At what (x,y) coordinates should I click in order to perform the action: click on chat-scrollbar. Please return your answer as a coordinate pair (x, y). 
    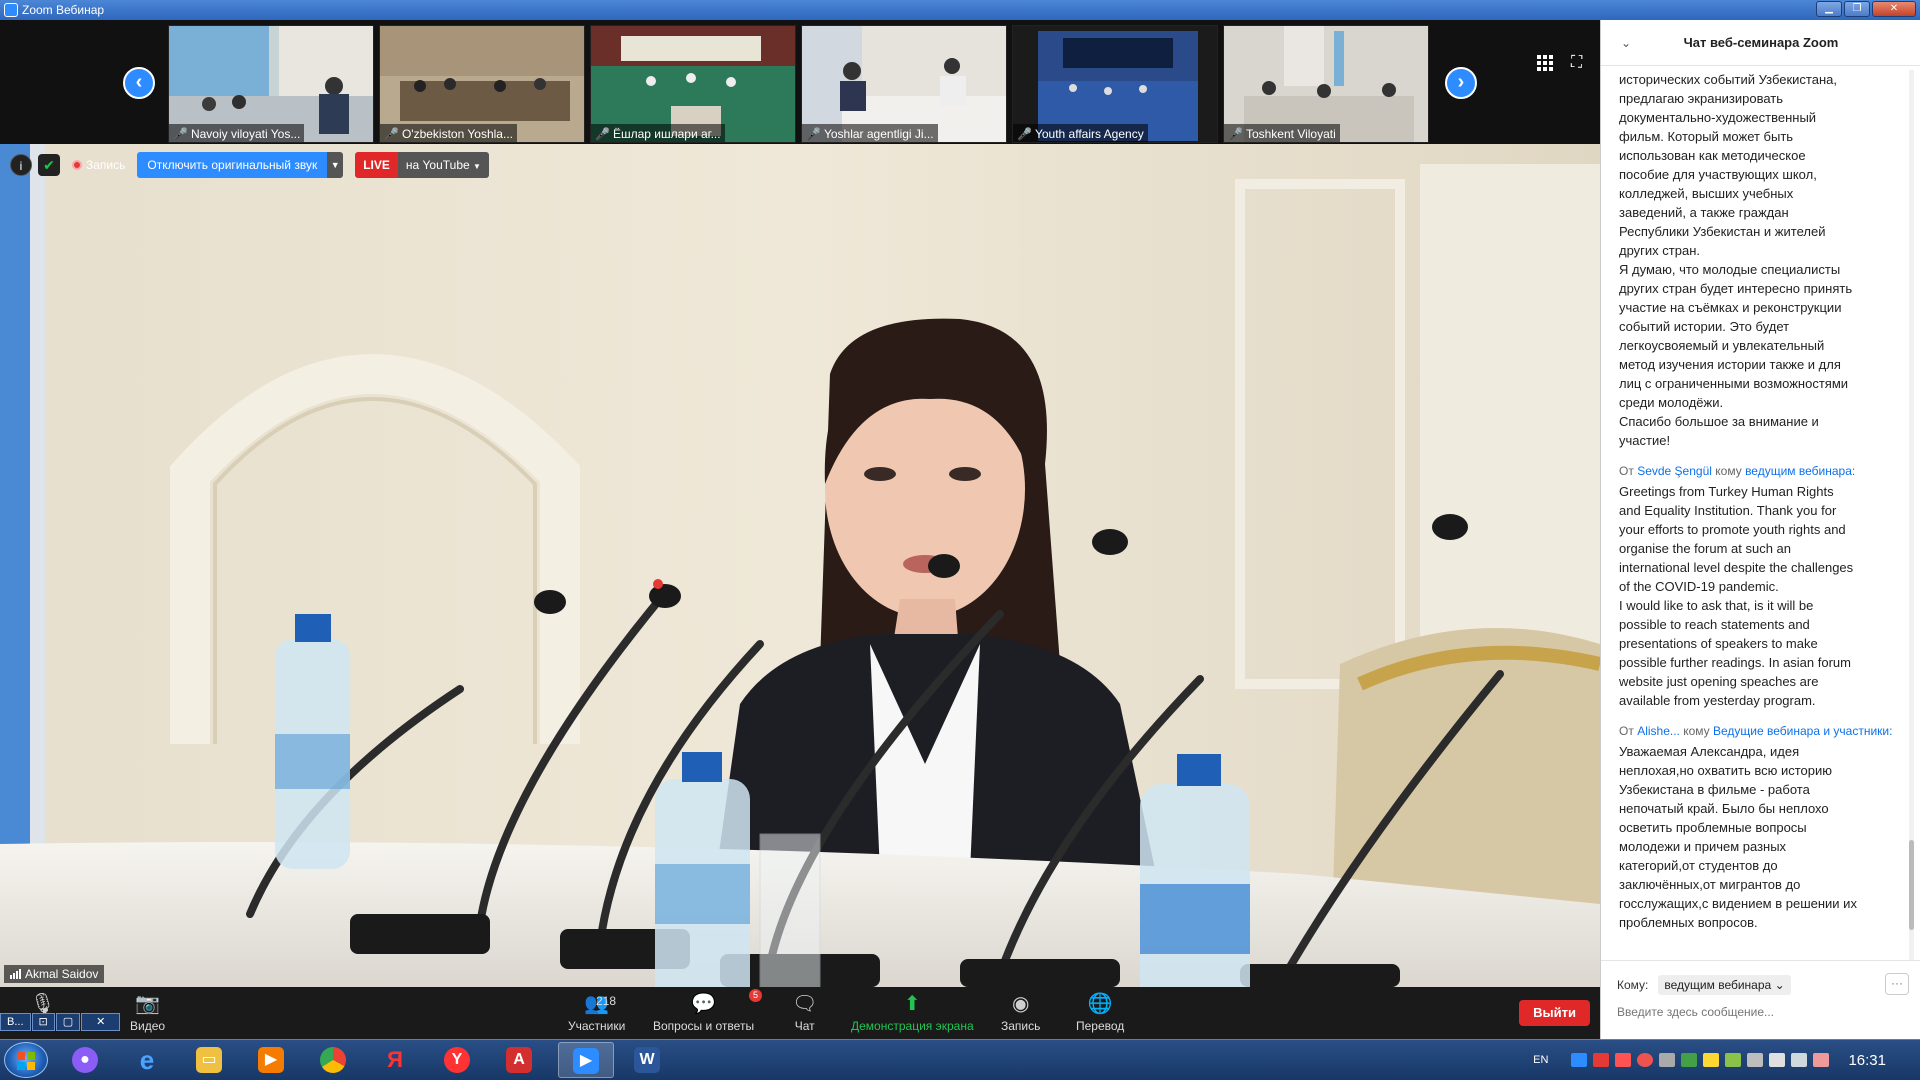
    Looking at the image, I should click on (1911, 515).